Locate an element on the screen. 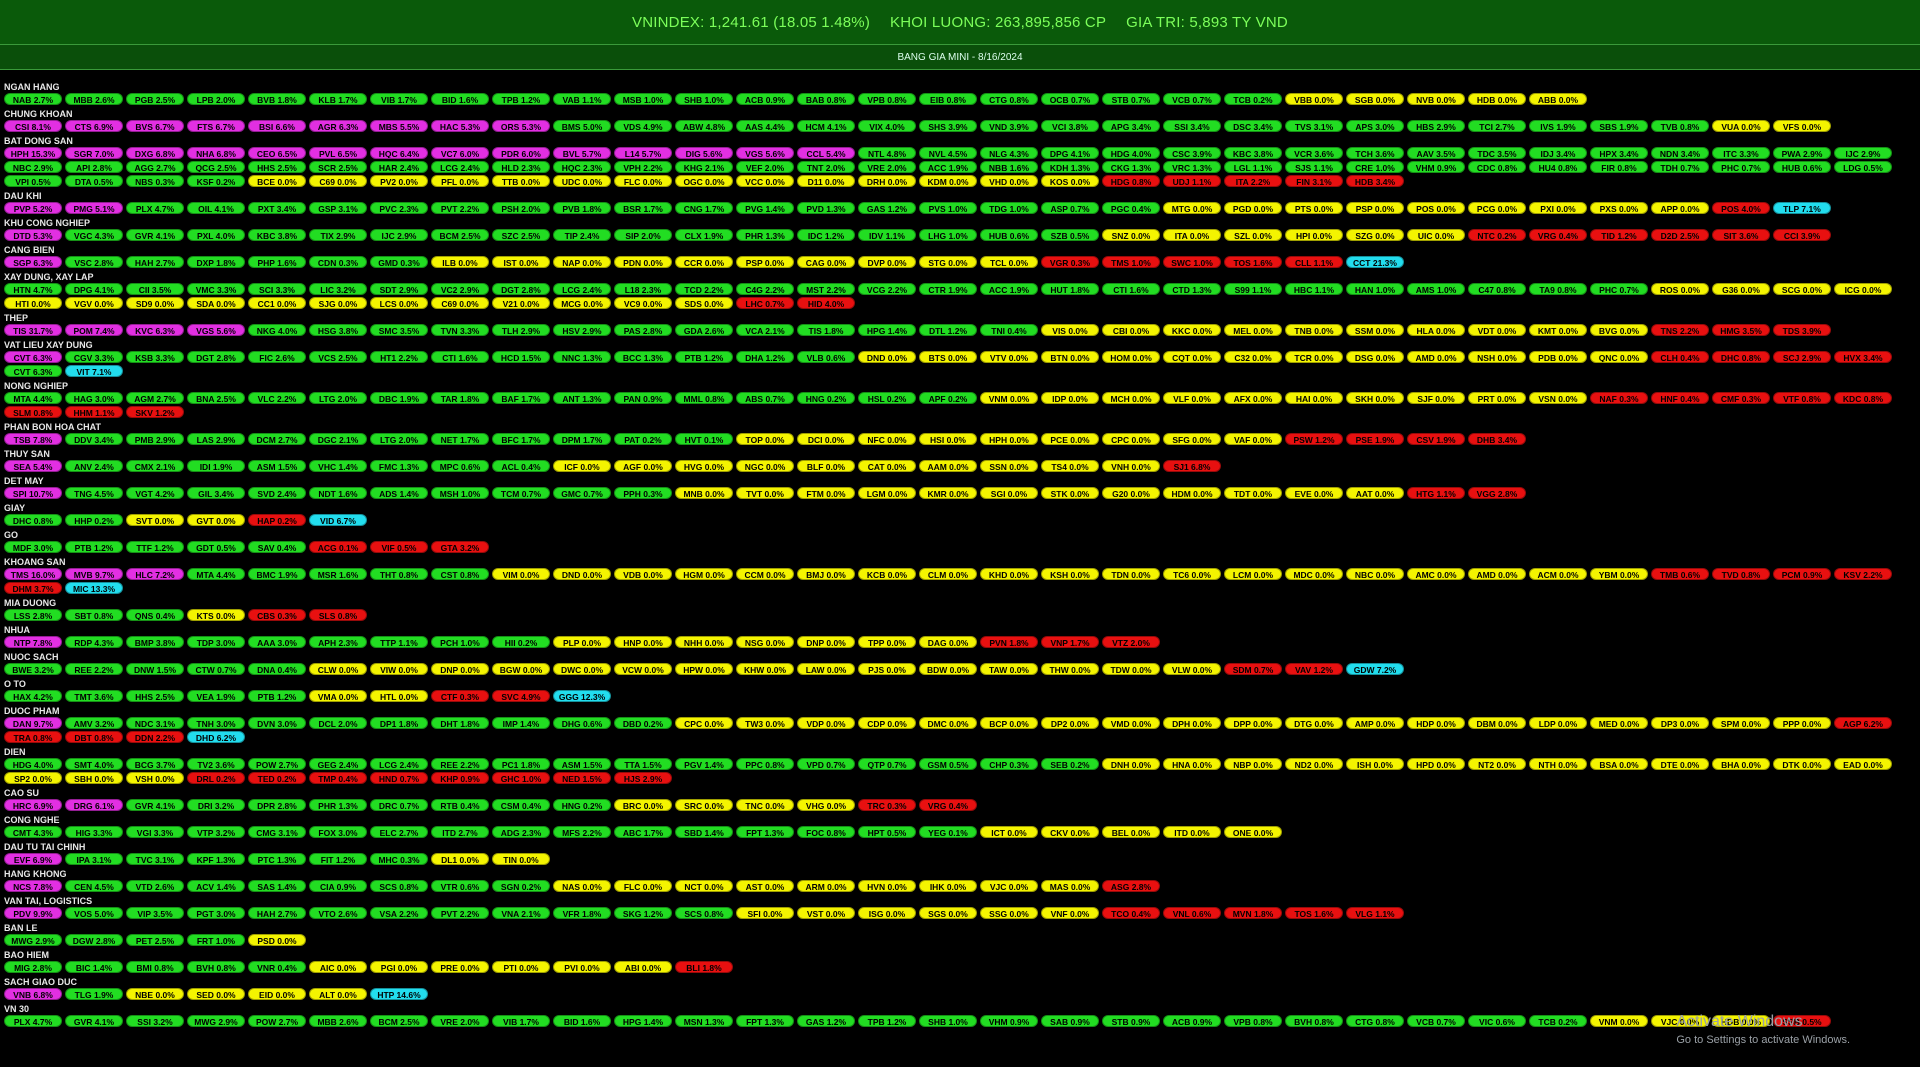 The image size is (1920, 1067). ticker-chip: ISH 0.0% is located at coordinates (1375, 764).